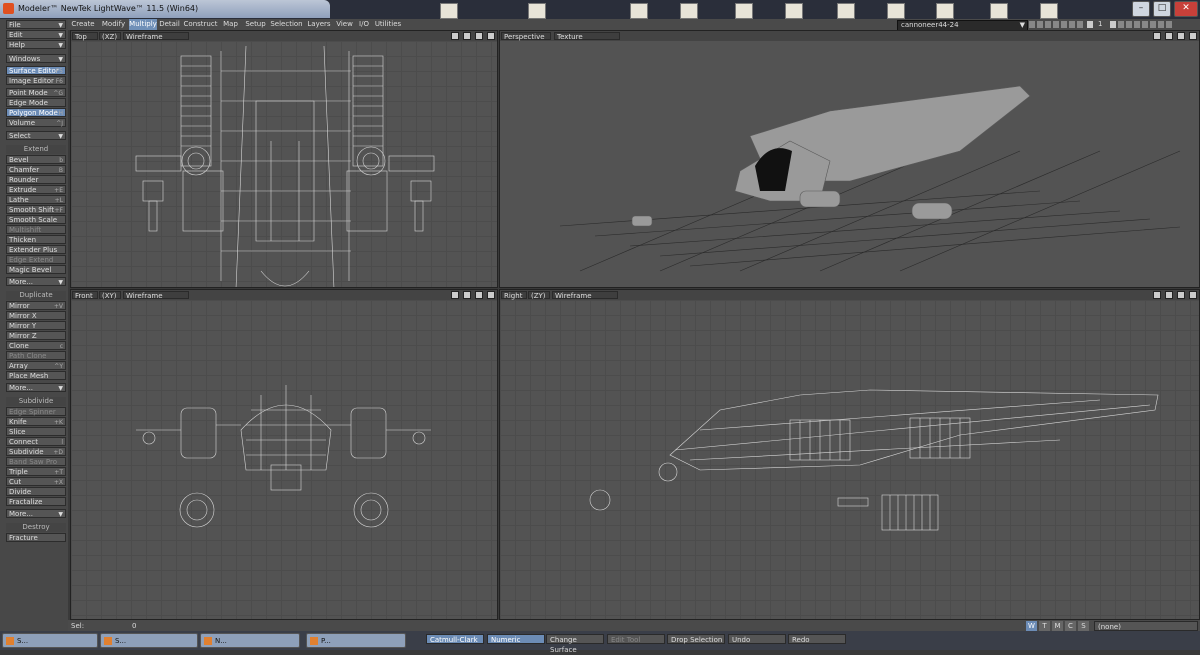  I want to click on numeric-button: Numeric, so click(516, 639).